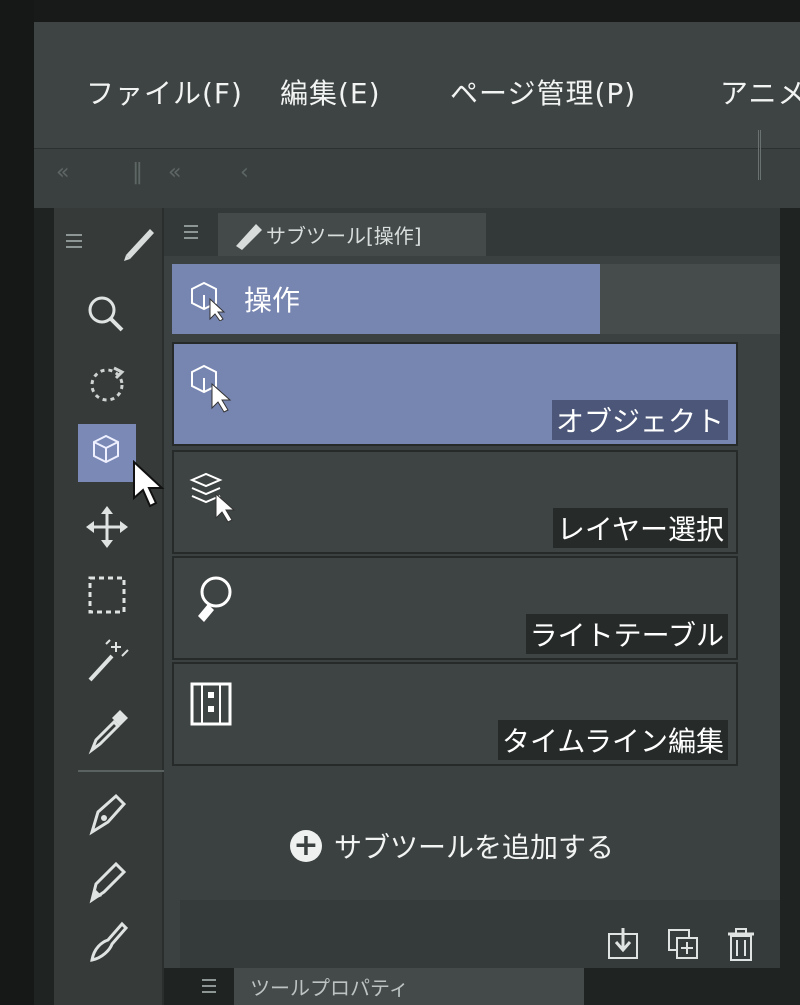  I want to click on duplicate-icon, so click(683, 944).